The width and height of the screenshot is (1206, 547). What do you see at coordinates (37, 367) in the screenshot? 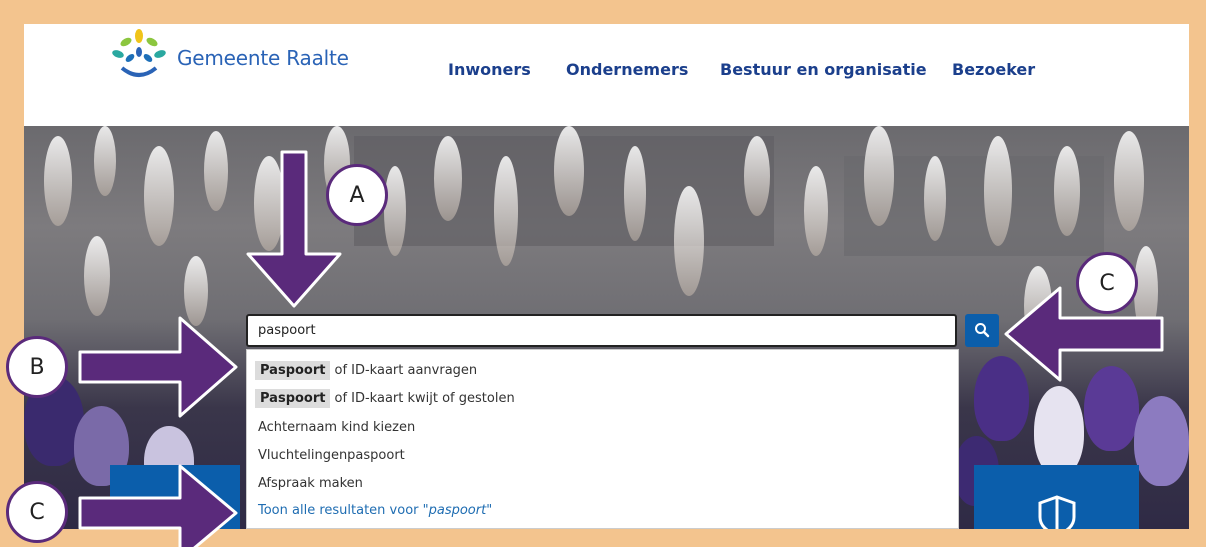
I see `annotation-label-b: B` at bounding box center [37, 367].